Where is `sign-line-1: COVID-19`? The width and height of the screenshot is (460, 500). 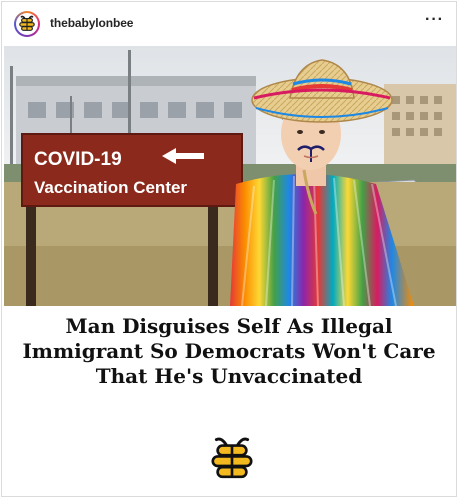
sign-line-1: COVID-19 is located at coordinates (78, 159).